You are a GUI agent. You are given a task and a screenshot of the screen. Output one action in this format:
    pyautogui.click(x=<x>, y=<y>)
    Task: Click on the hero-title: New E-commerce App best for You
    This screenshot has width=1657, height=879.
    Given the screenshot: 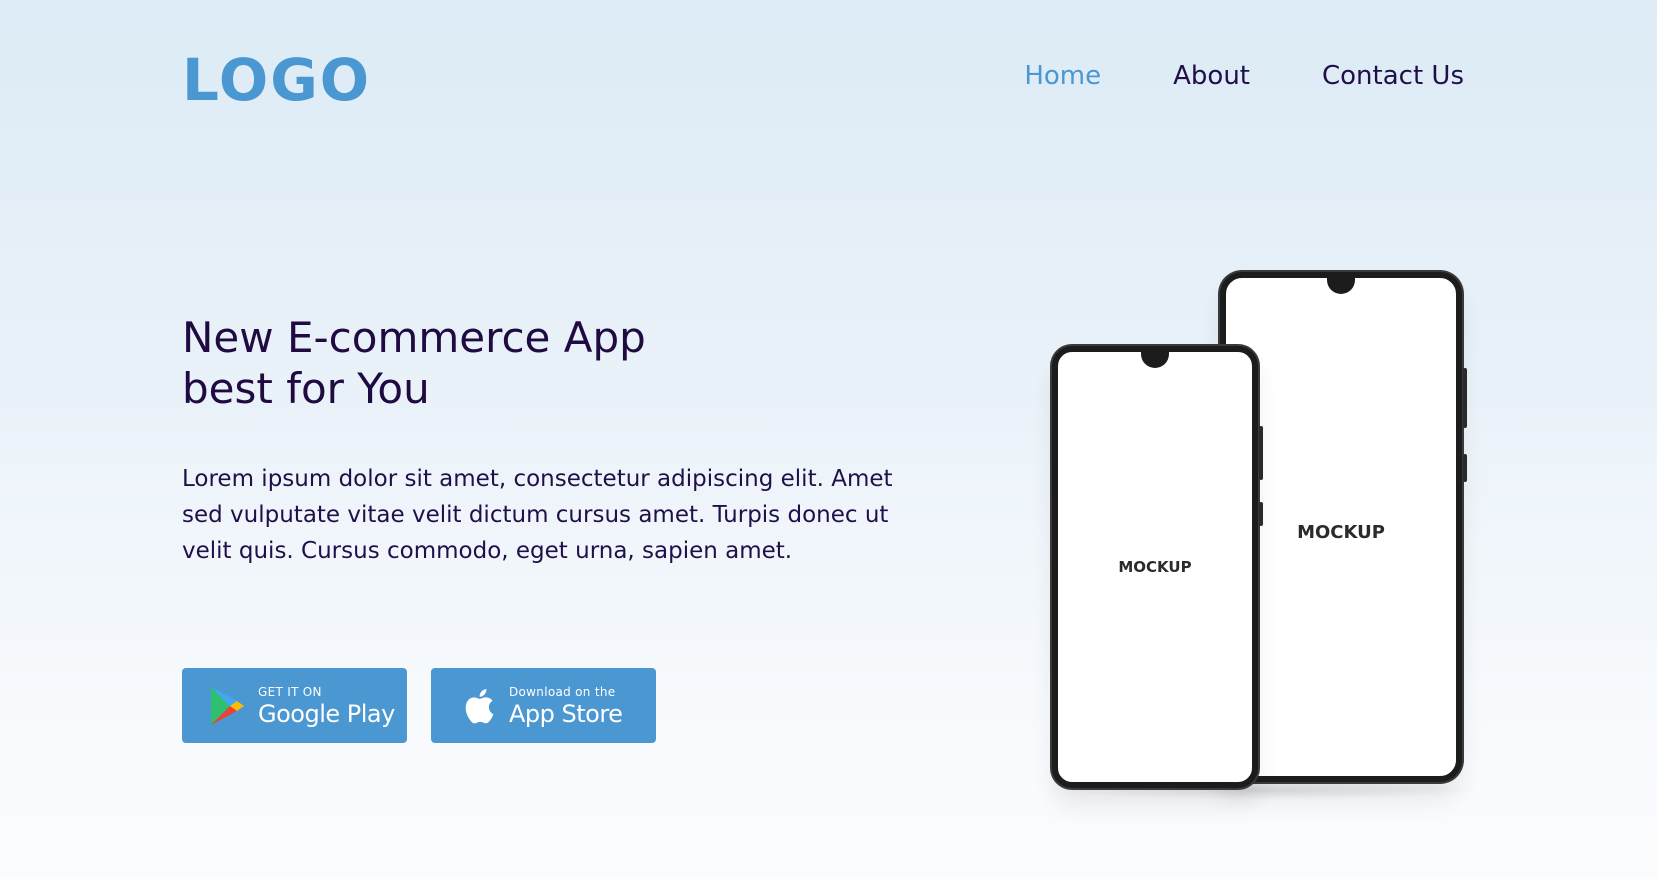 What is the action you would take?
    pyautogui.click(x=492, y=363)
    